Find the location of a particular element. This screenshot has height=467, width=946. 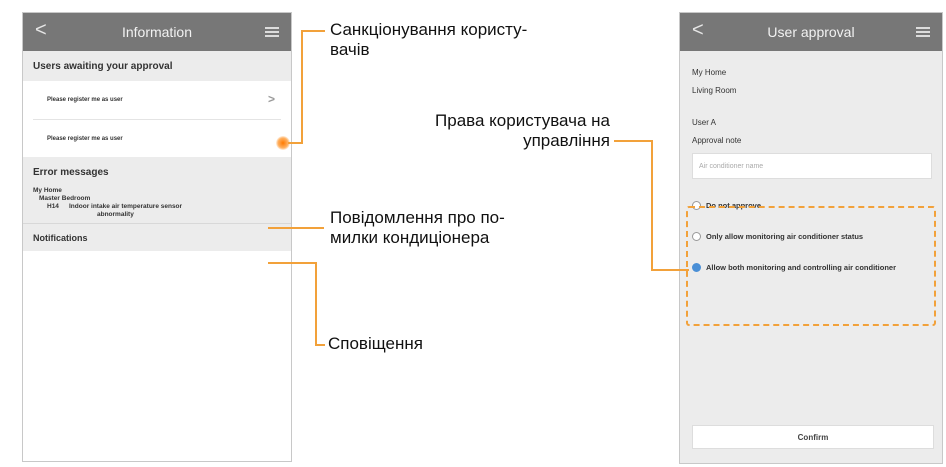

user-name: User A is located at coordinates (704, 122).